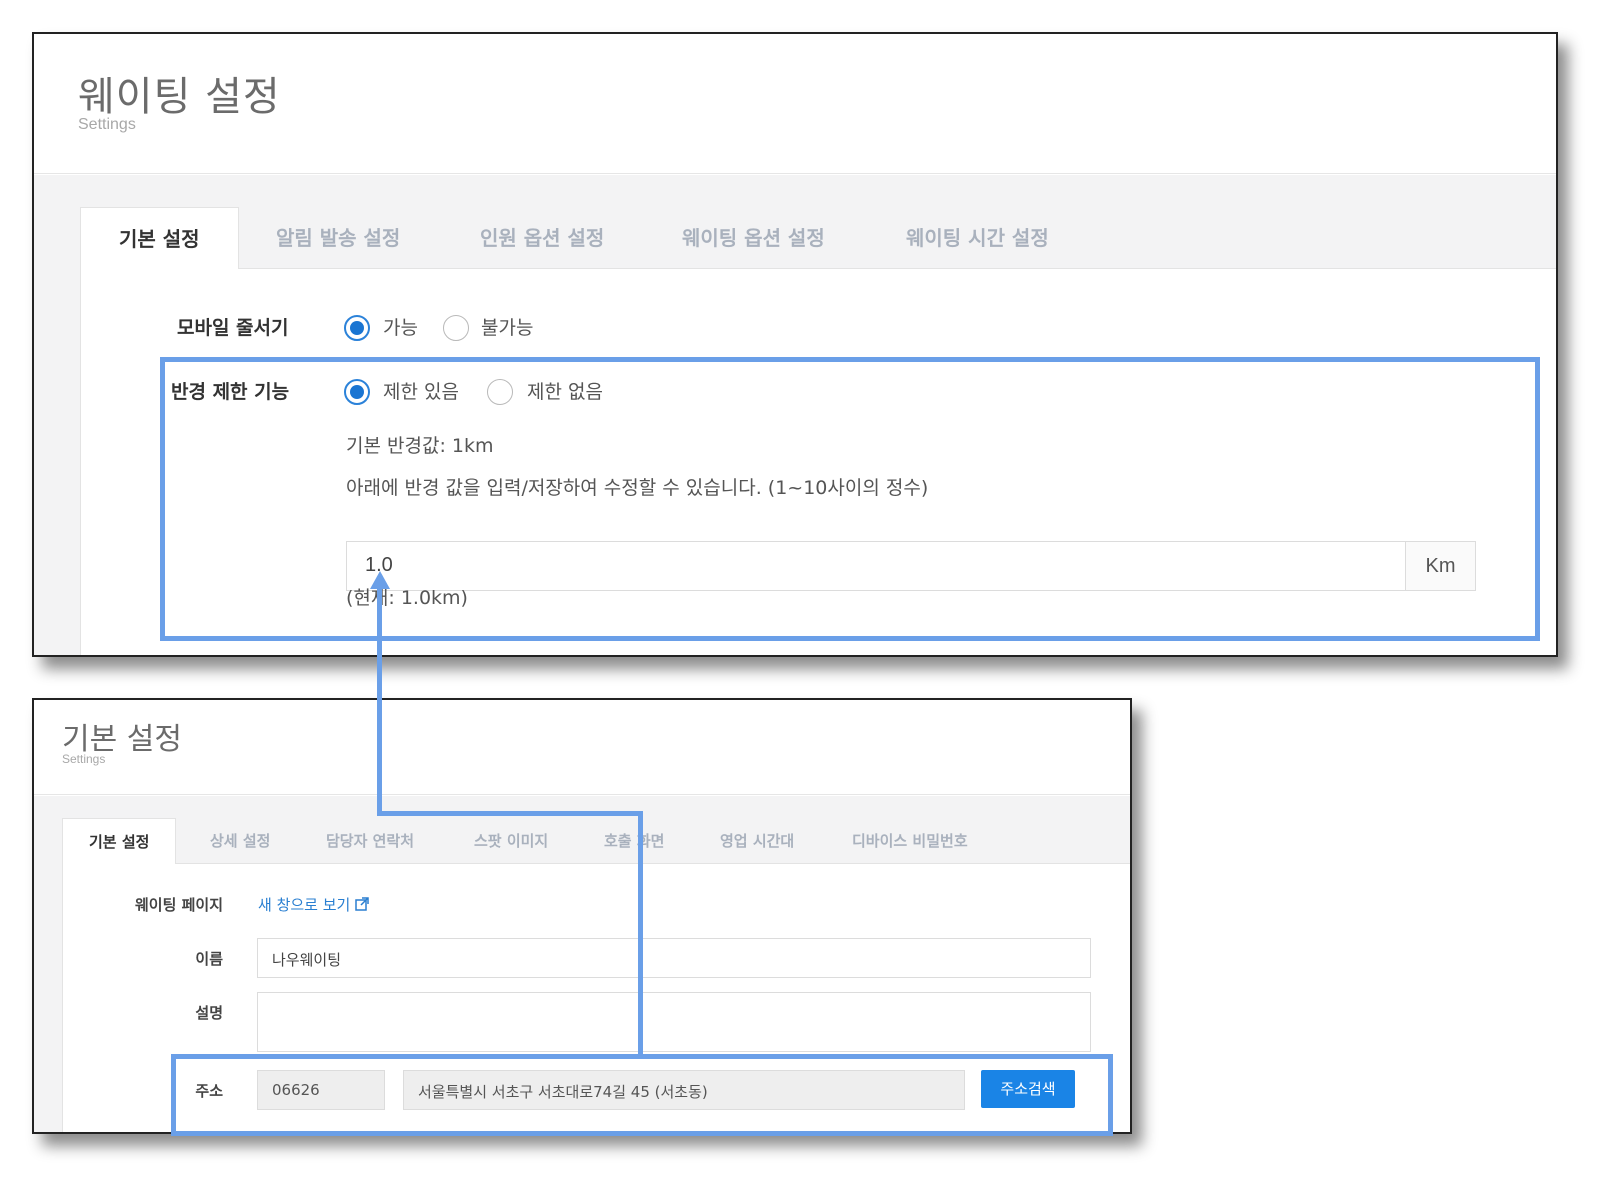 The height and width of the screenshot is (1200, 1617). What do you see at coordinates (119, 841) in the screenshot?
I see `tab-basic: 기본 설정` at bounding box center [119, 841].